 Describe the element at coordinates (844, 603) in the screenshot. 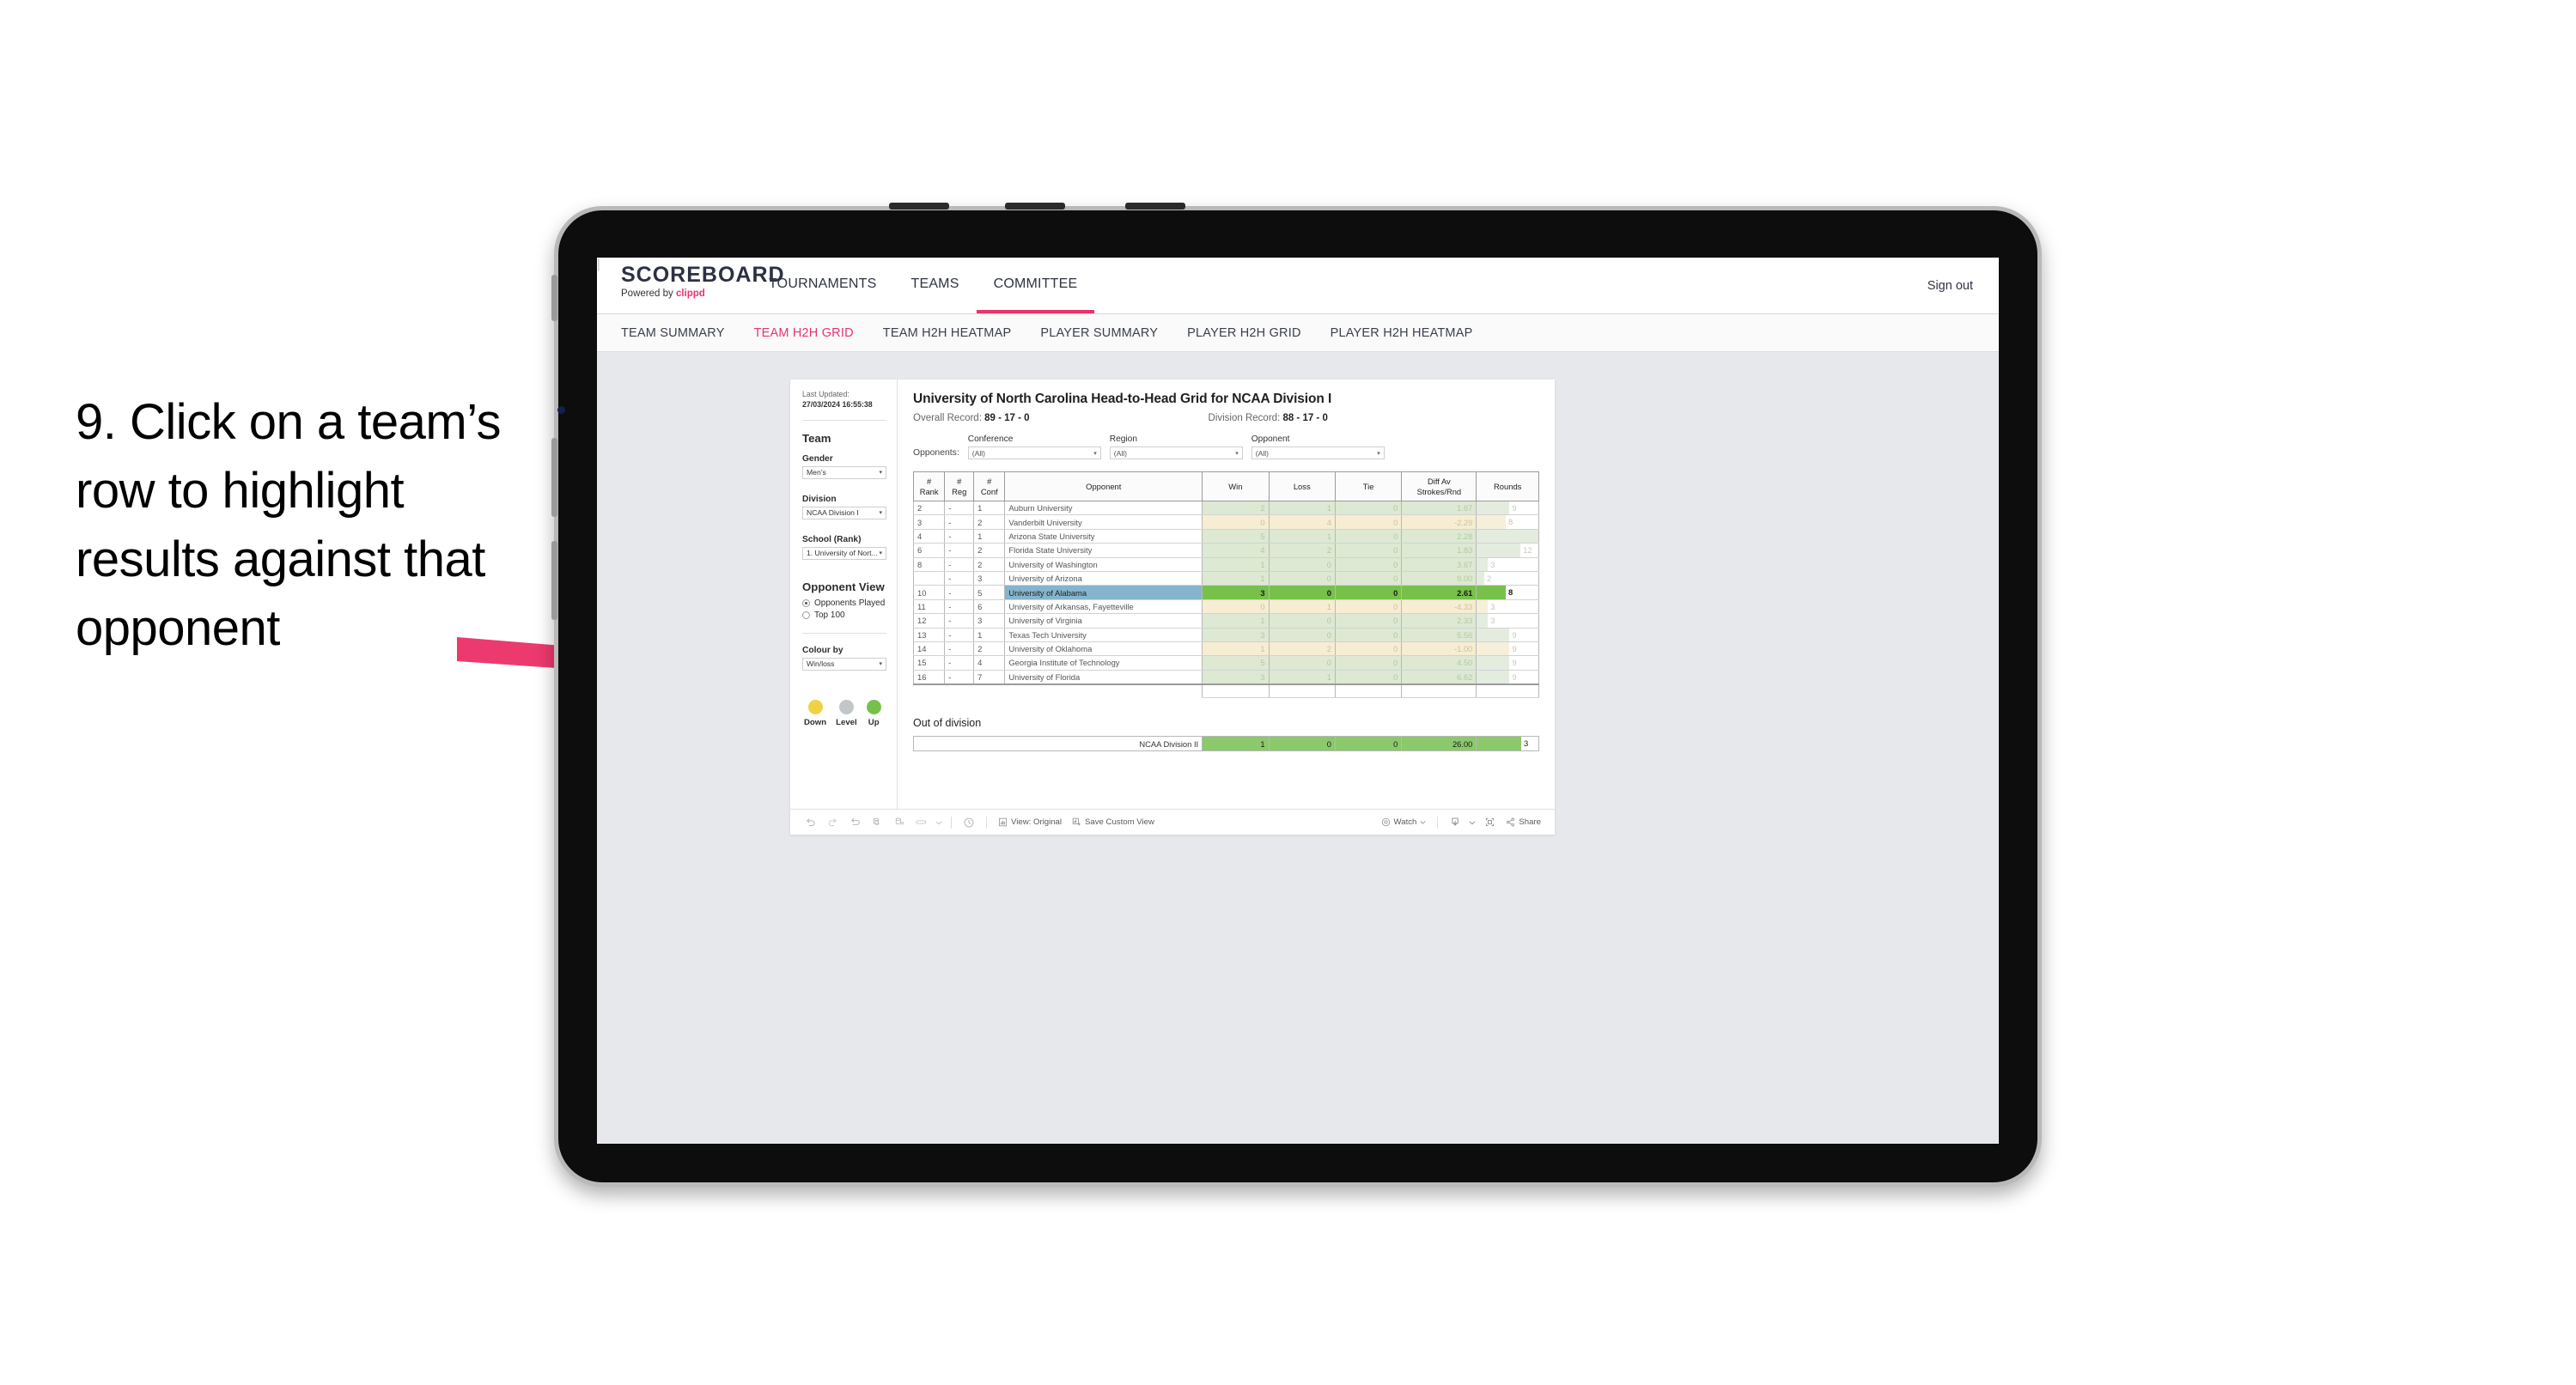

I see `radio-opponents-played: Opponents Played` at that location.